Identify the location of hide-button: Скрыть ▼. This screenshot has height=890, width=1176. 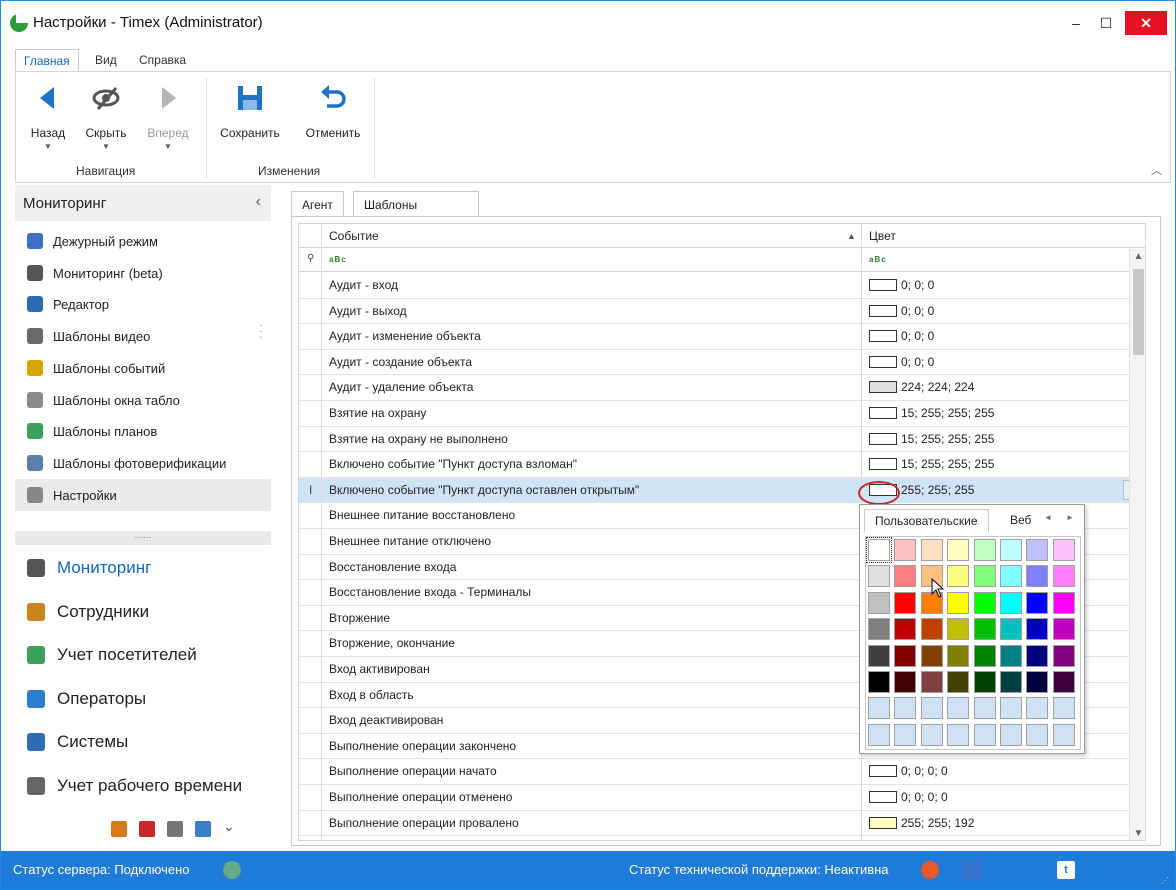
(106, 120).